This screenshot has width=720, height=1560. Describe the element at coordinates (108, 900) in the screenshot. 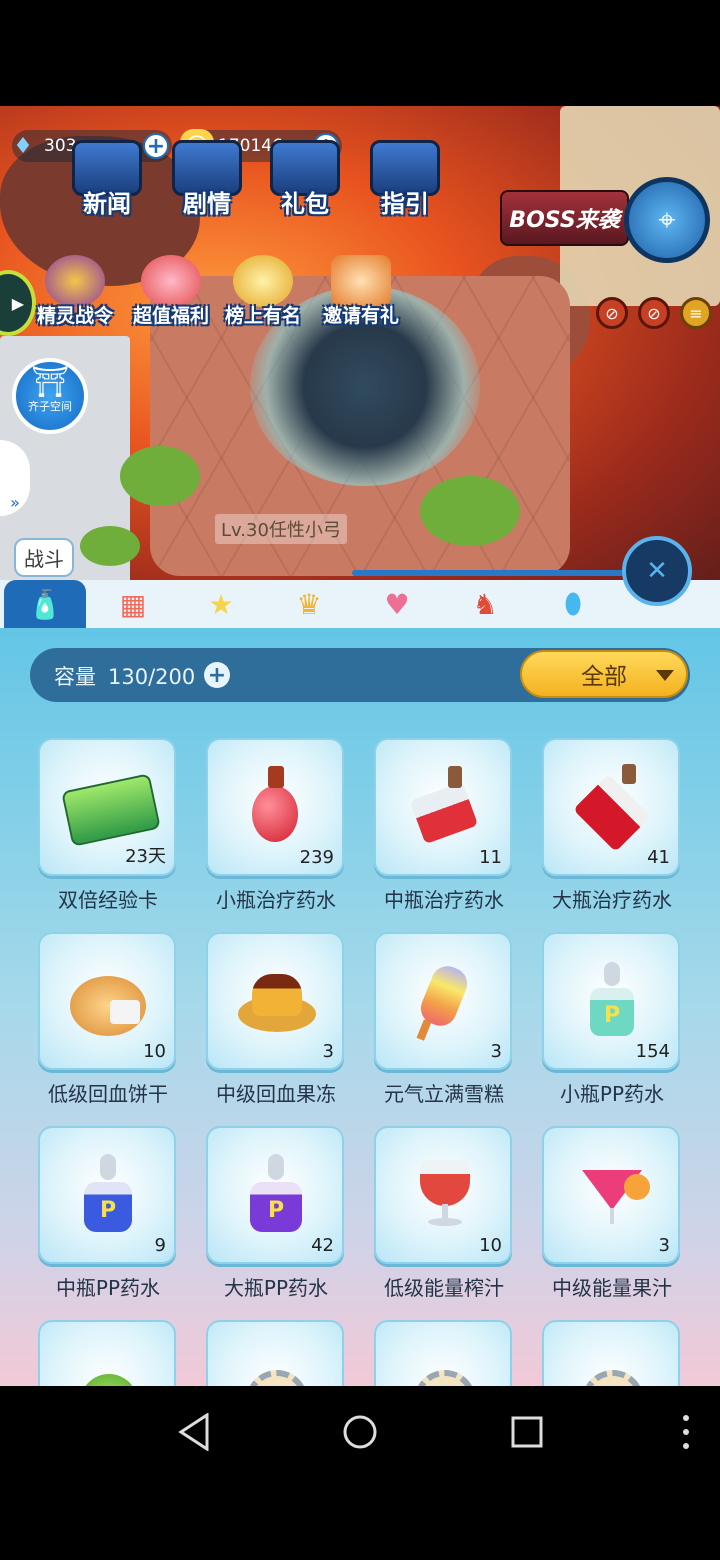

I see `item-name: 双倍经验卡` at that location.